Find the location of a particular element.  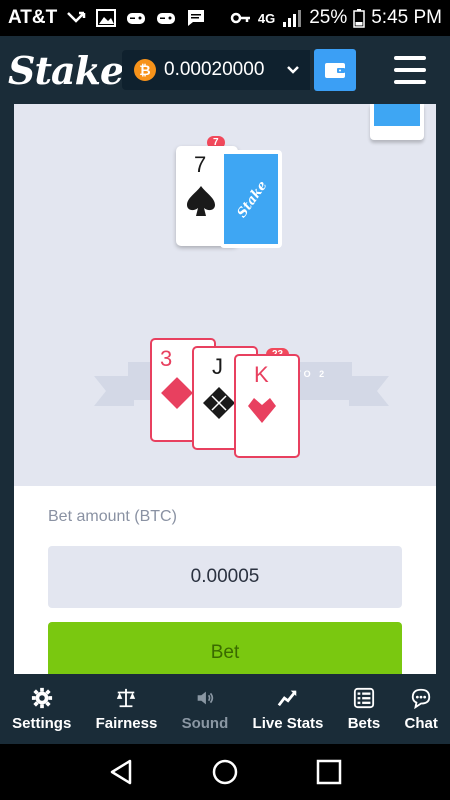

card-rank: 3 is located at coordinates (166, 358).